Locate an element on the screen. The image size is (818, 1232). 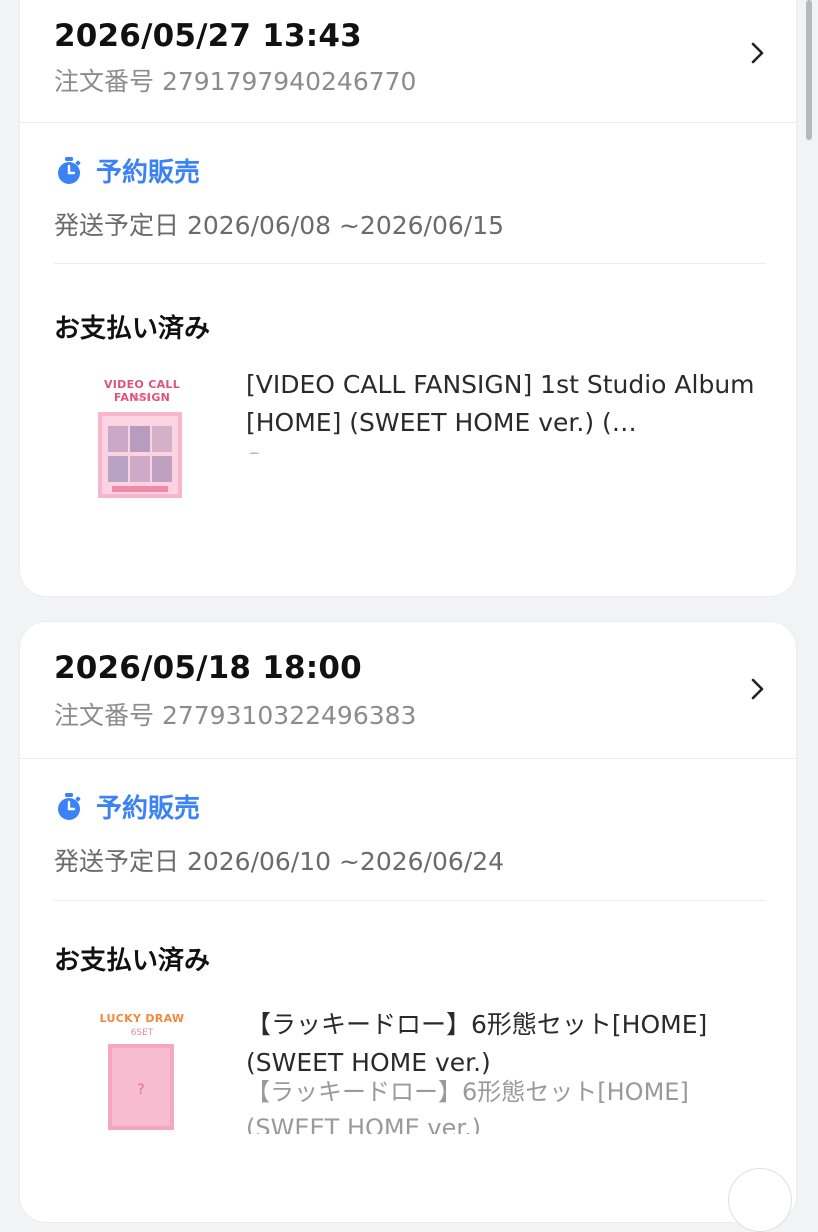
order-datetime: 2026/05/27 13:43 is located at coordinates (208, 36).